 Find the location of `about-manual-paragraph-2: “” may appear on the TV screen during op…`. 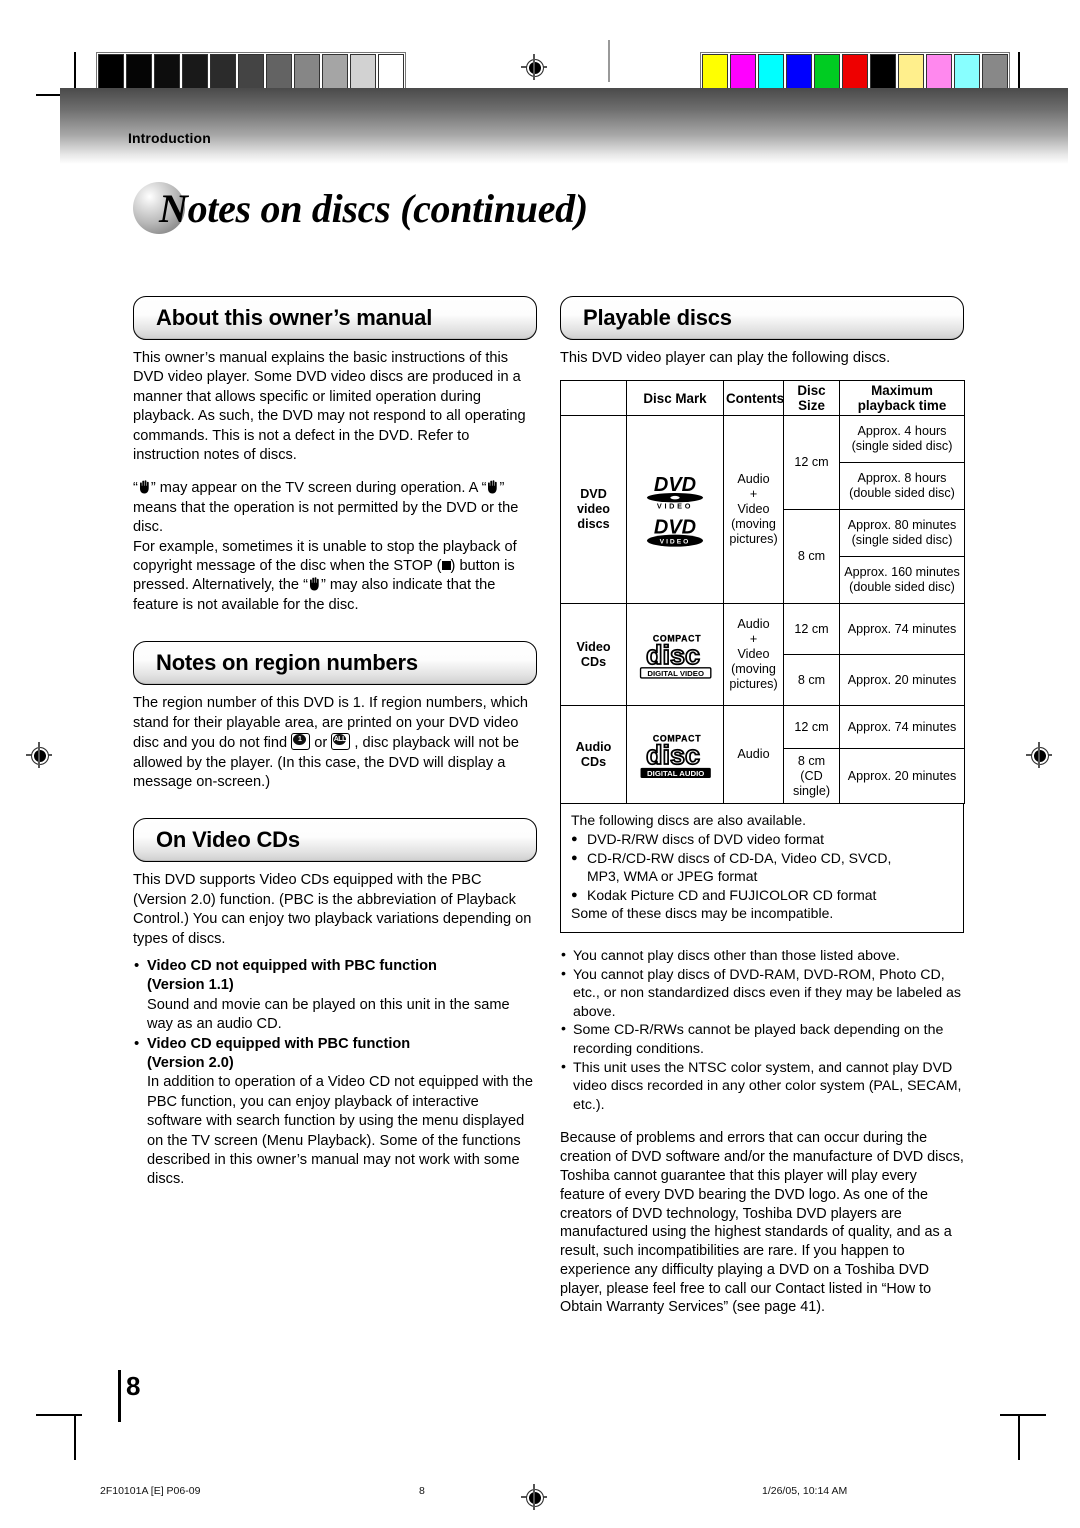

about-manual-paragraph-2: “” may appear on the TV screen during op… is located at coordinates (326, 508).